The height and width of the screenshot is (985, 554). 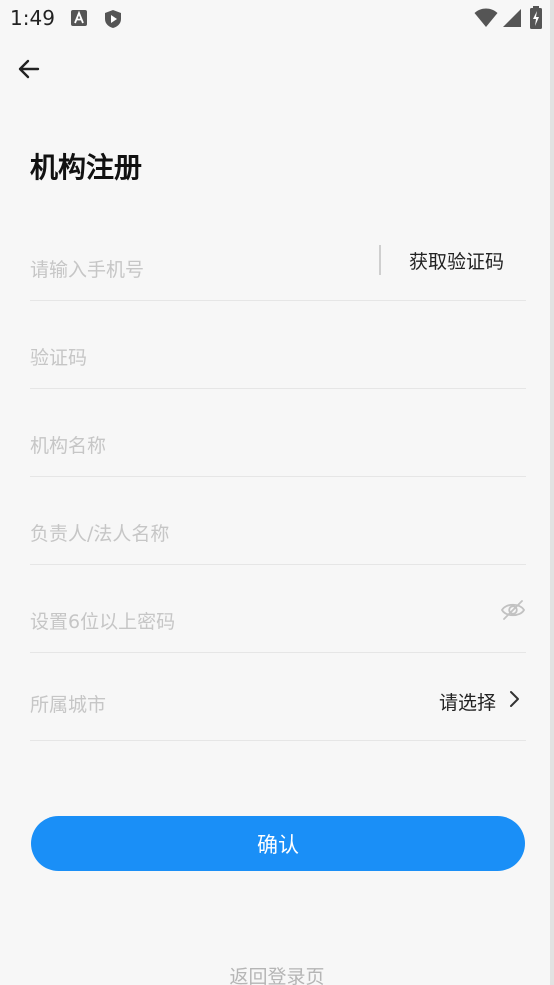 I want to click on city-select-text: 请选择, so click(x=467, y=702).